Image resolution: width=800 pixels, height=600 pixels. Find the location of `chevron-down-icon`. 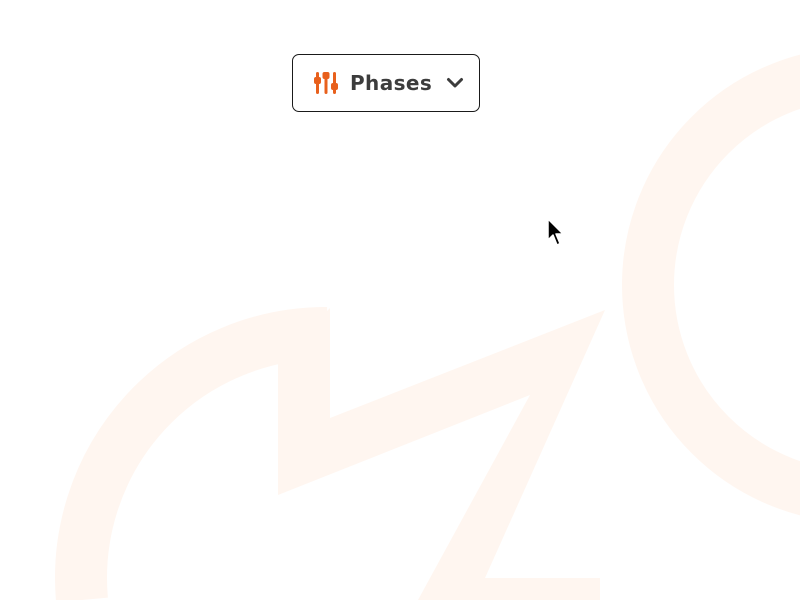

chevron-down-icon is located at coordinates (455, 83).